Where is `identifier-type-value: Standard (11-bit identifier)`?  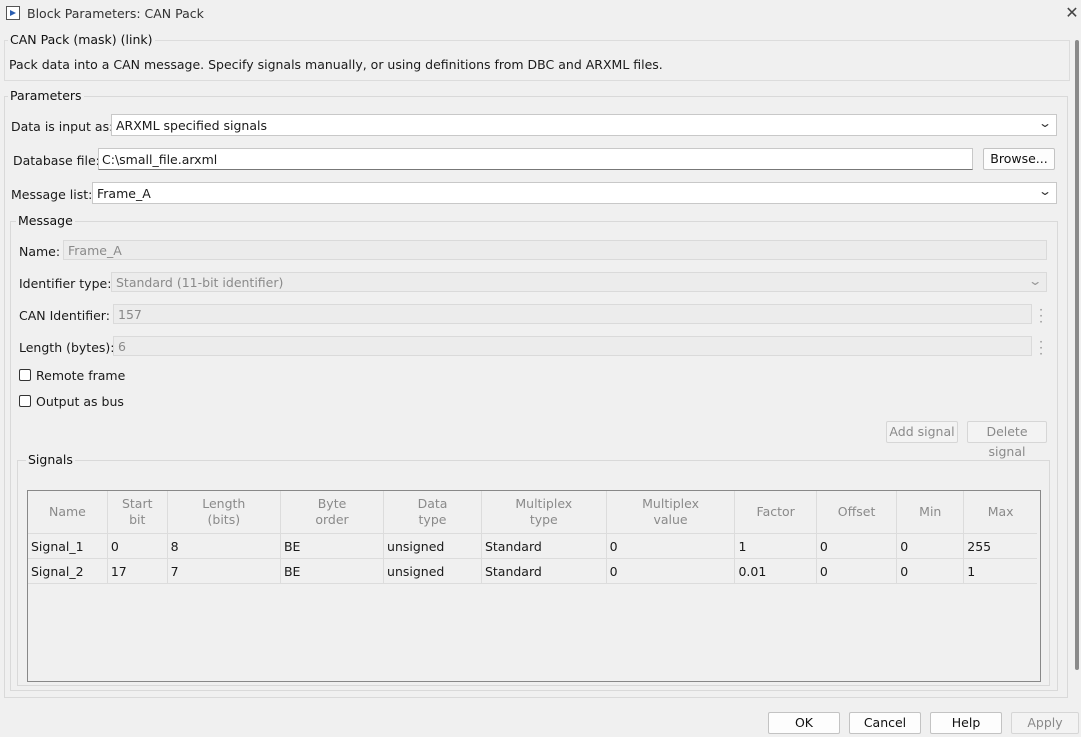
identifier-type-value: Standard (11-bit identifier) is located at coordinates (200, 282).